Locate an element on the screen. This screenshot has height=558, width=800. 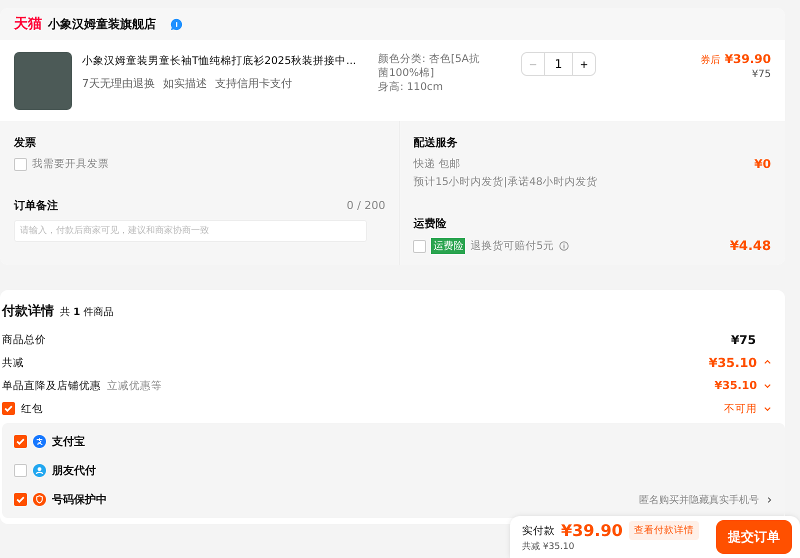
payment-row-label: 共减 is located at coordinates (13, 363).